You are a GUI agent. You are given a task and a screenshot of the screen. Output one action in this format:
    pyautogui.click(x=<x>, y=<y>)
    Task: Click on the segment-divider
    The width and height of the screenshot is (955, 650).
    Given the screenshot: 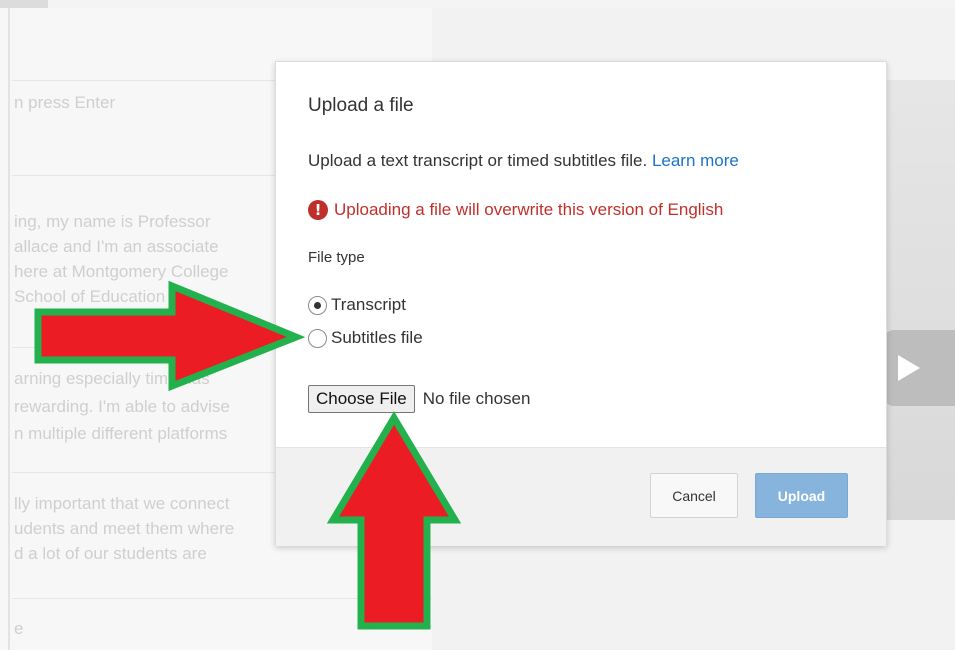 What is the action you would take?
    pyautogui.click(x=222, y=598)
    